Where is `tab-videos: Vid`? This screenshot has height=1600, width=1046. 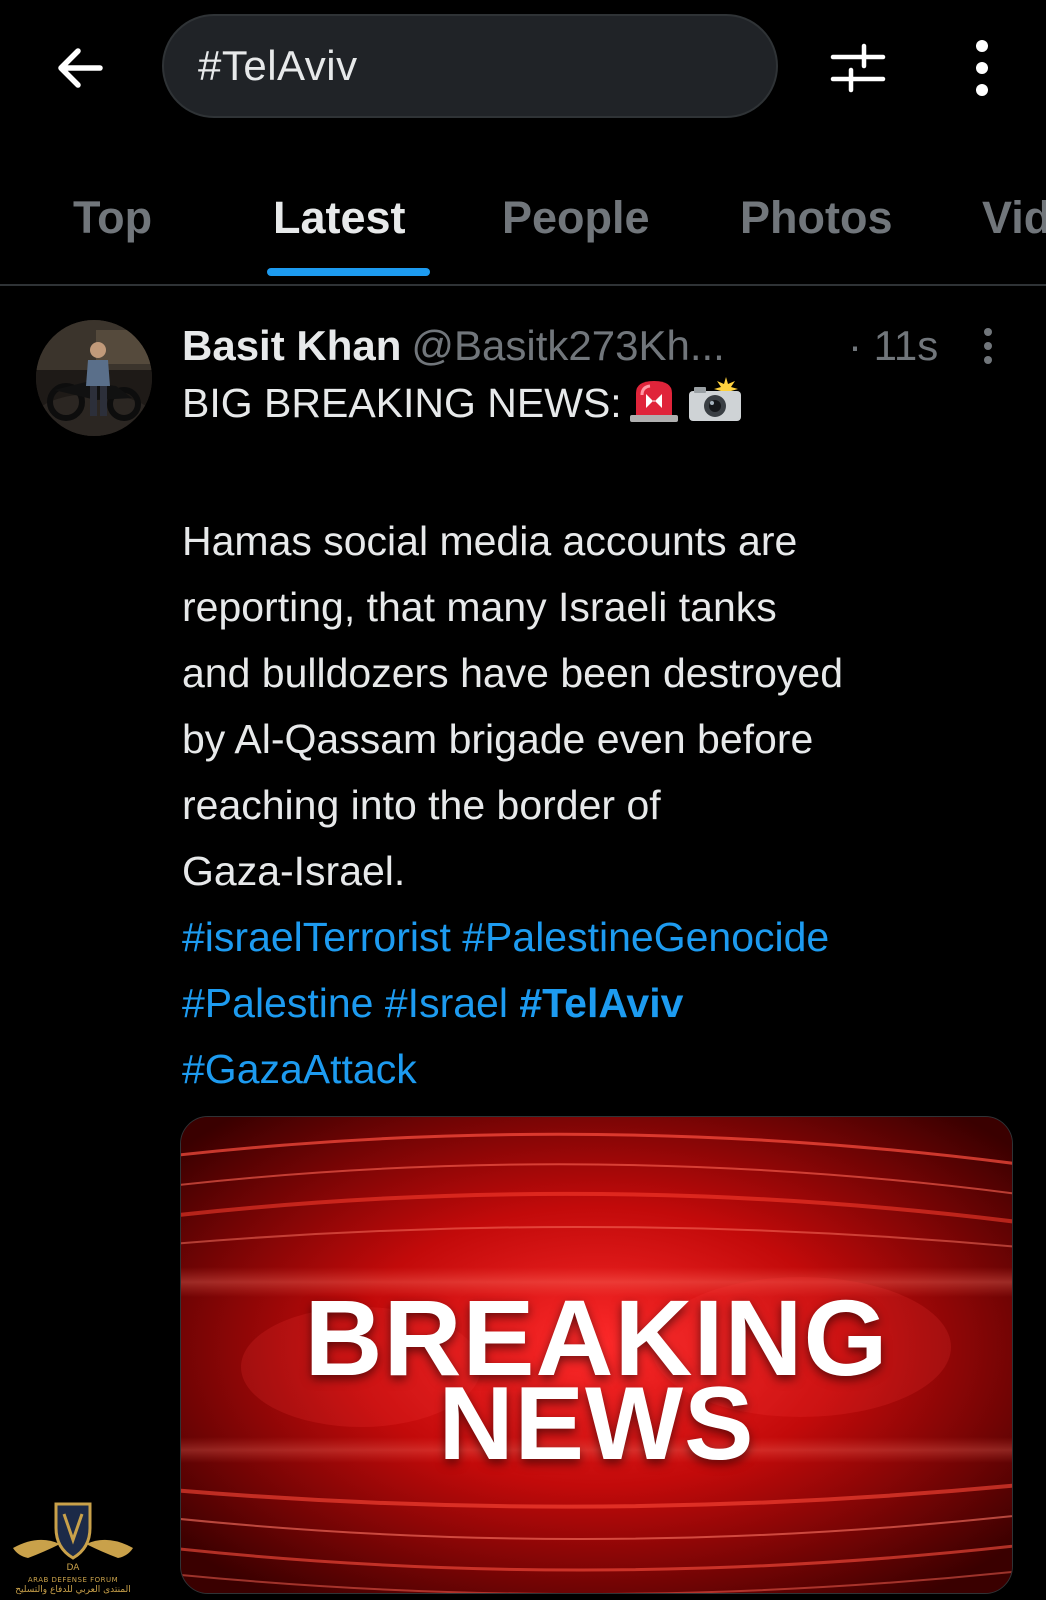
tab-videos: Vid is located at coordinates (1014, 218).